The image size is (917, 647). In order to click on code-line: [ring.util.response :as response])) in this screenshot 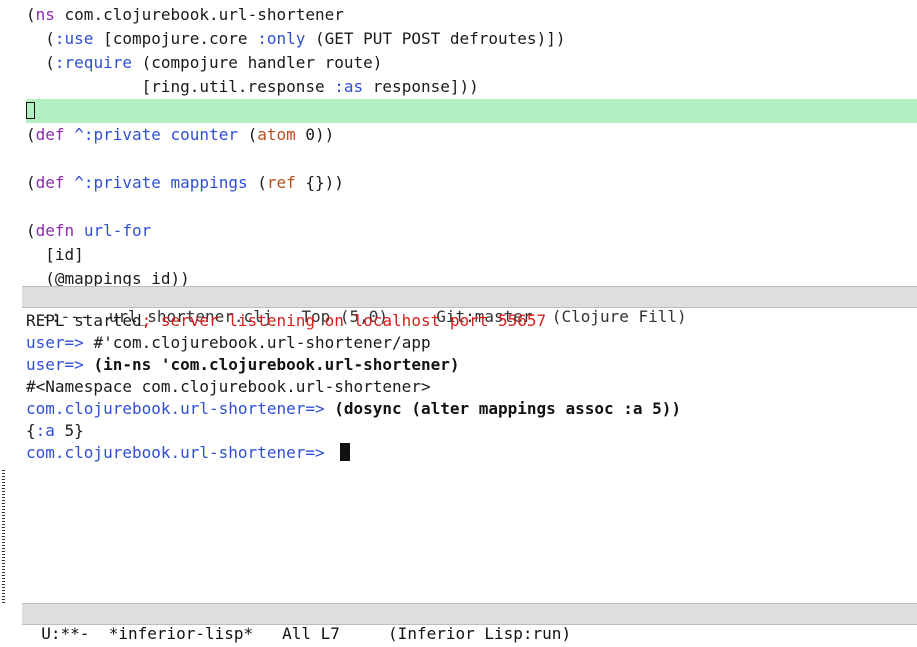, I will do `click(252, 87)`.